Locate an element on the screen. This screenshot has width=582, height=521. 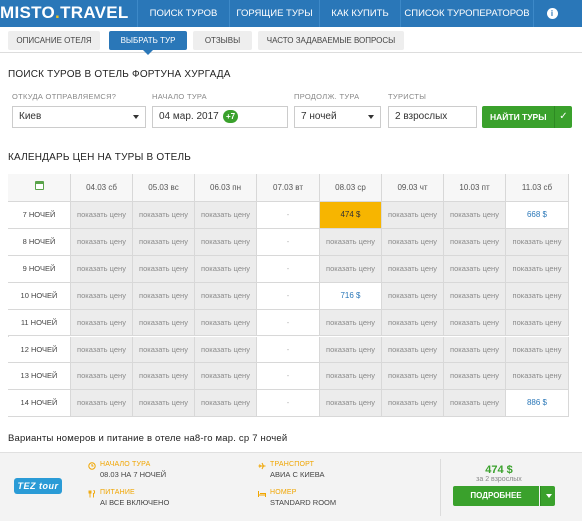
price-cell: 668 $ is located at coordinates (537, 215).